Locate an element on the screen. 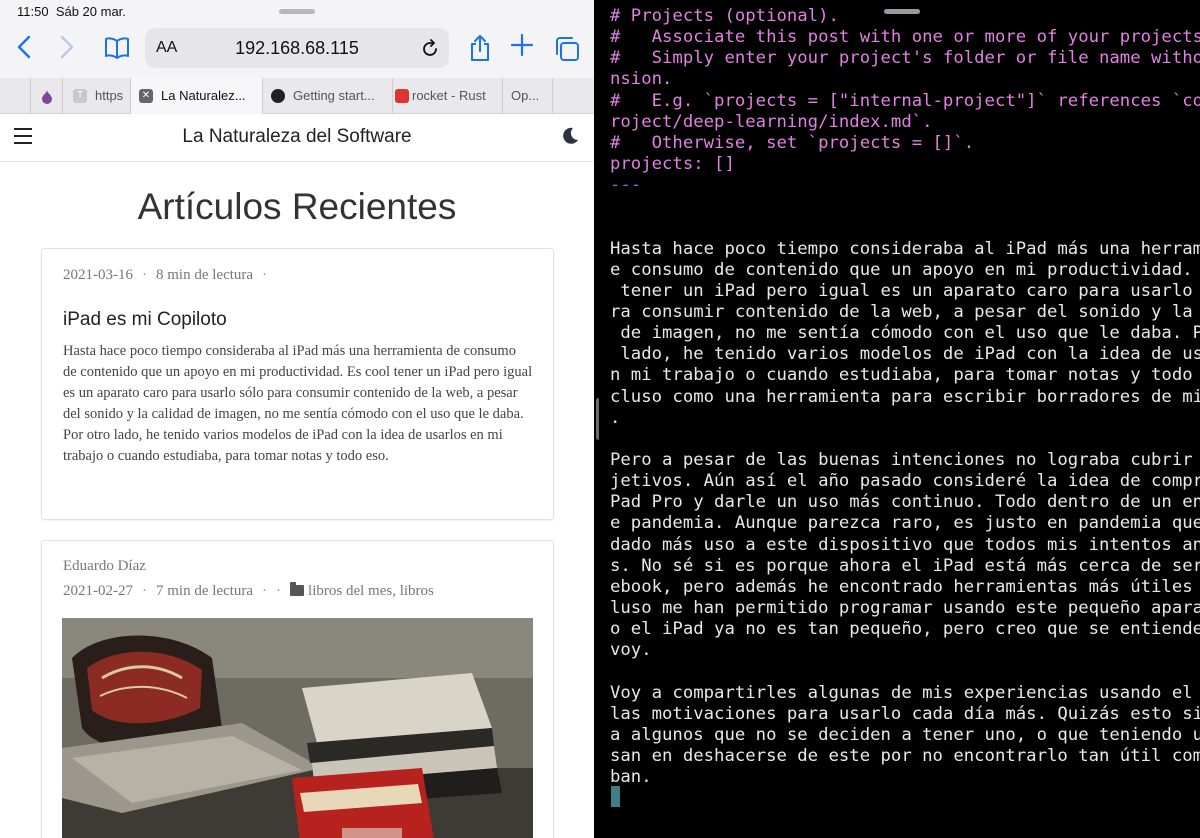 The image size is (1200, 838). editor-line: nsion. is located at coordinates (902, 79).